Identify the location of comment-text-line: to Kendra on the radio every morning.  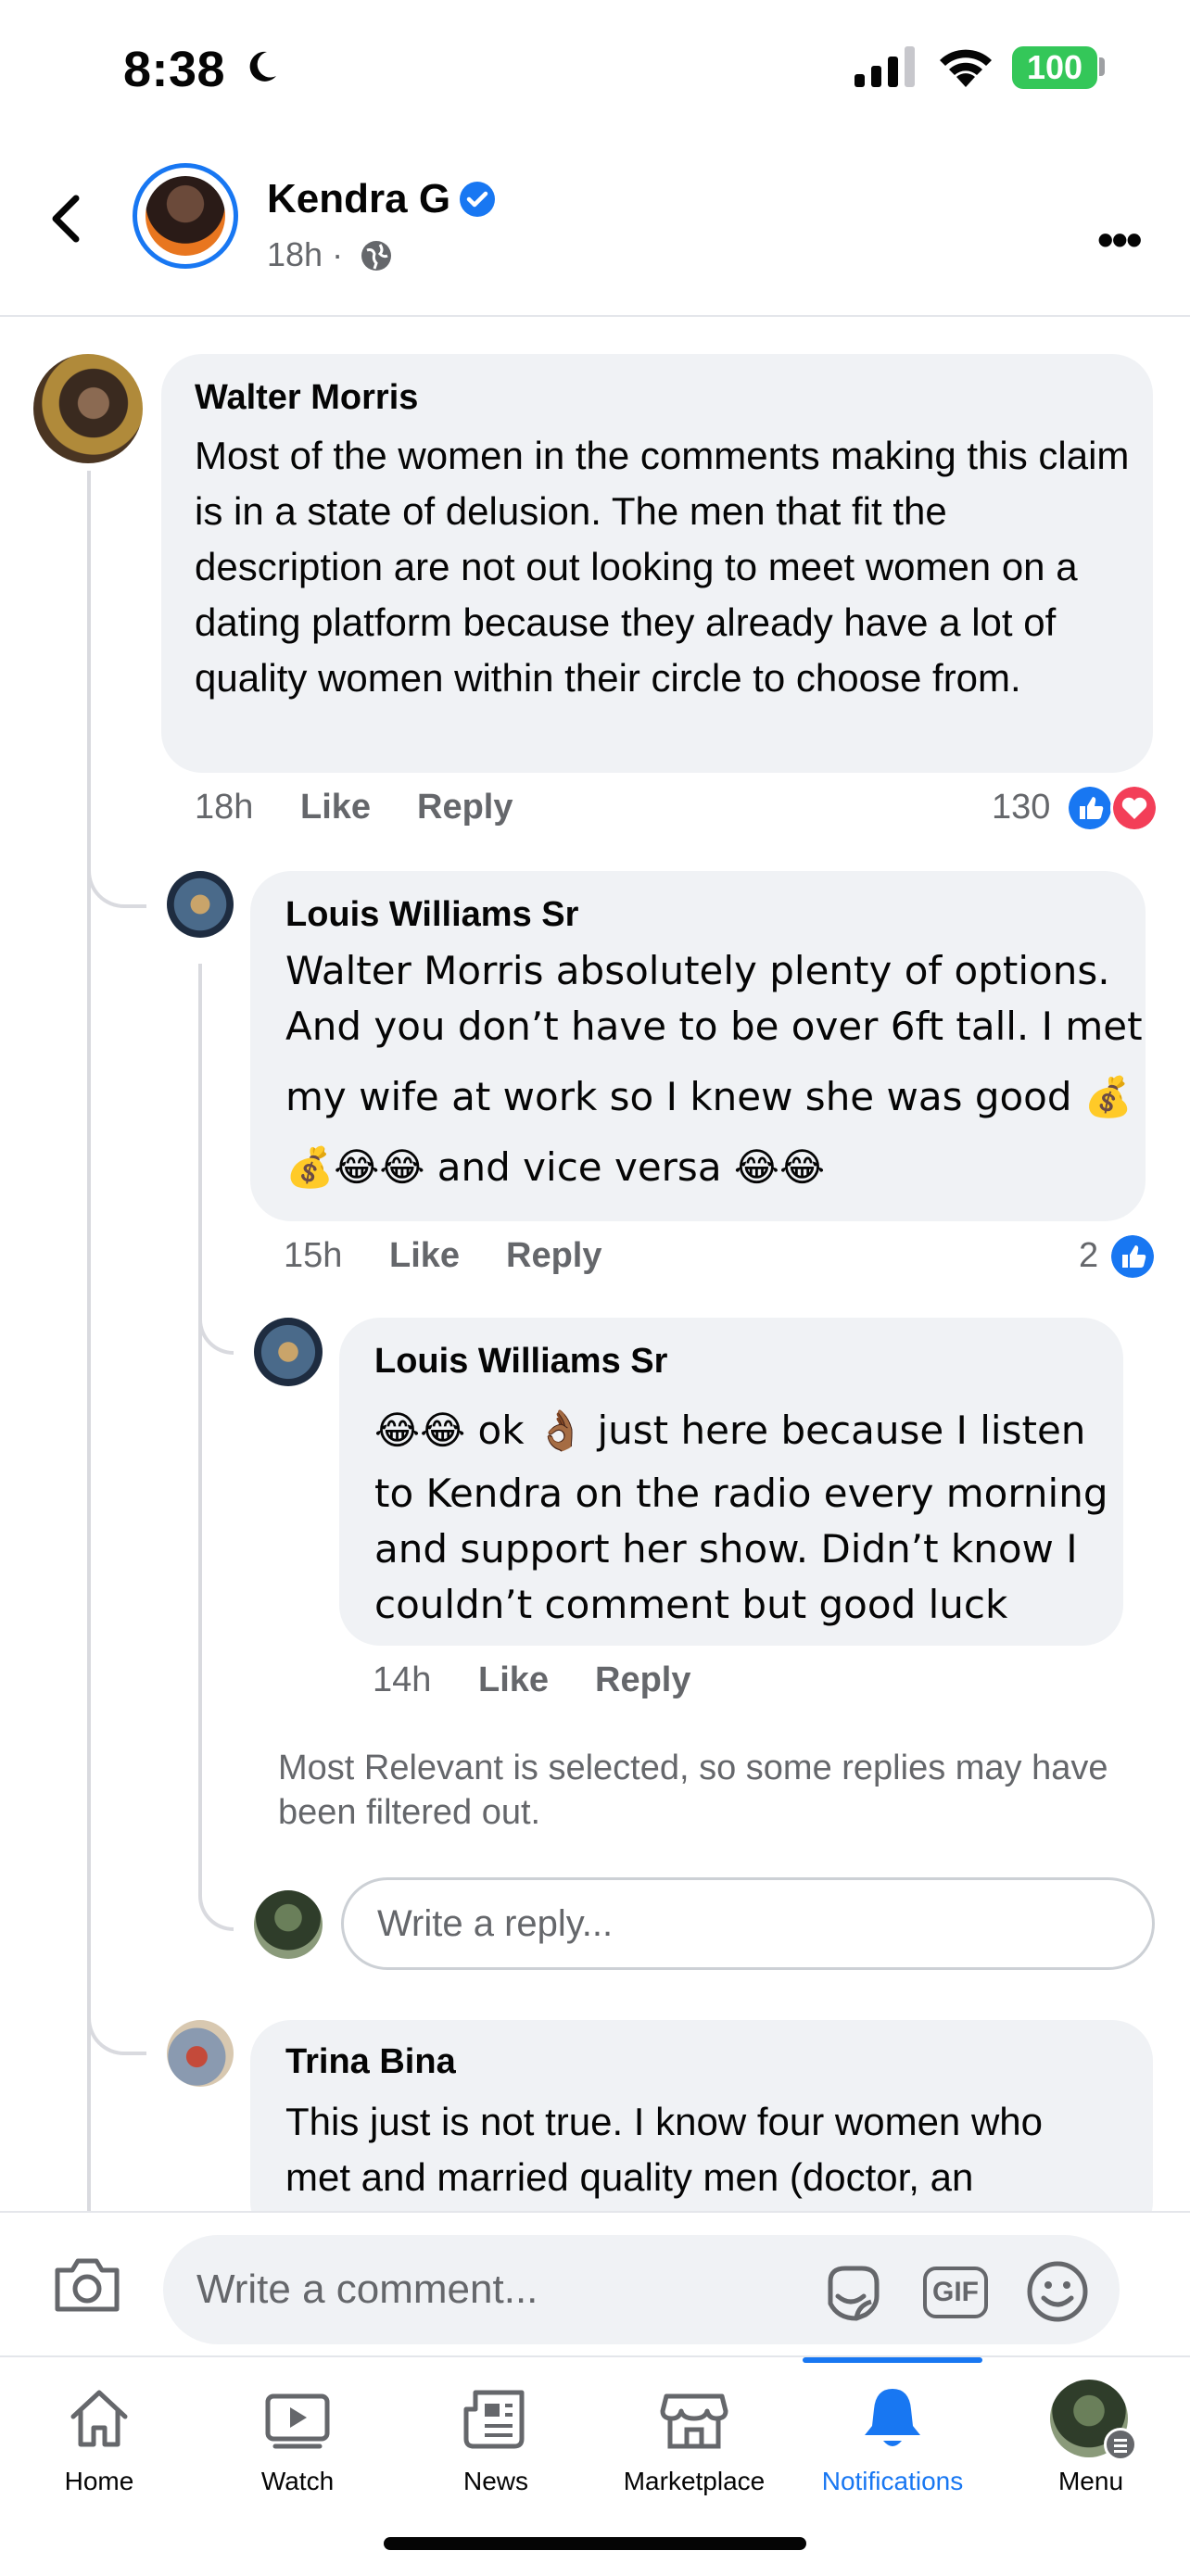
(741, 1494).